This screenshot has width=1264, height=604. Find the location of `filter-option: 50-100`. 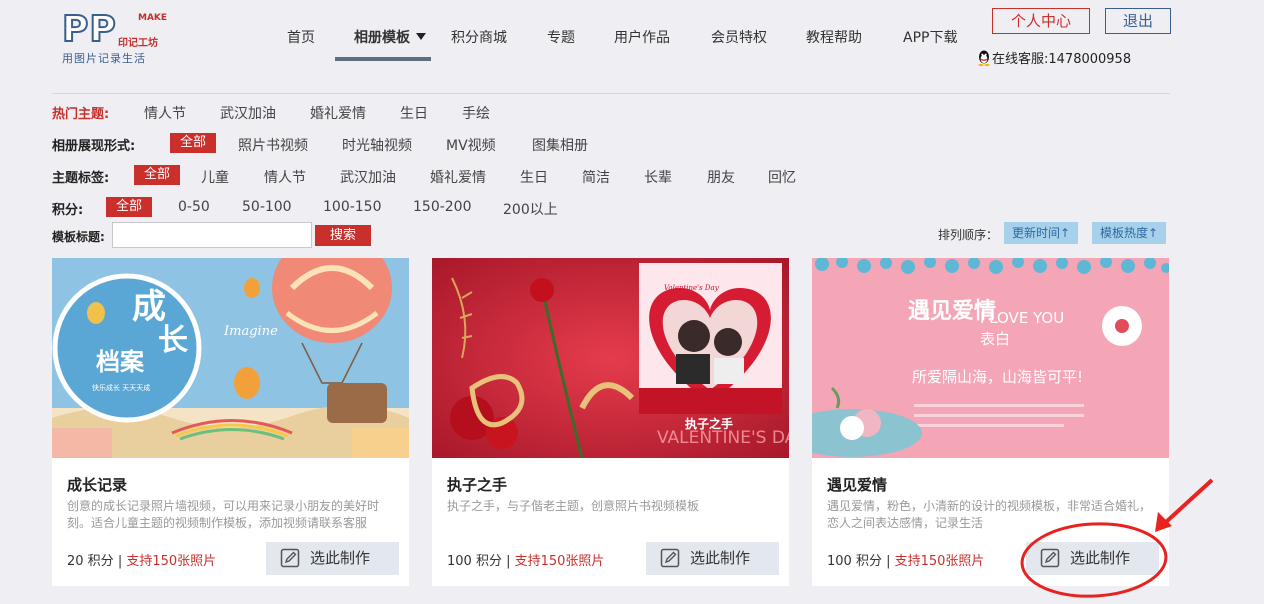

filter-option: 50-100 is located at coordinates (267, 207).